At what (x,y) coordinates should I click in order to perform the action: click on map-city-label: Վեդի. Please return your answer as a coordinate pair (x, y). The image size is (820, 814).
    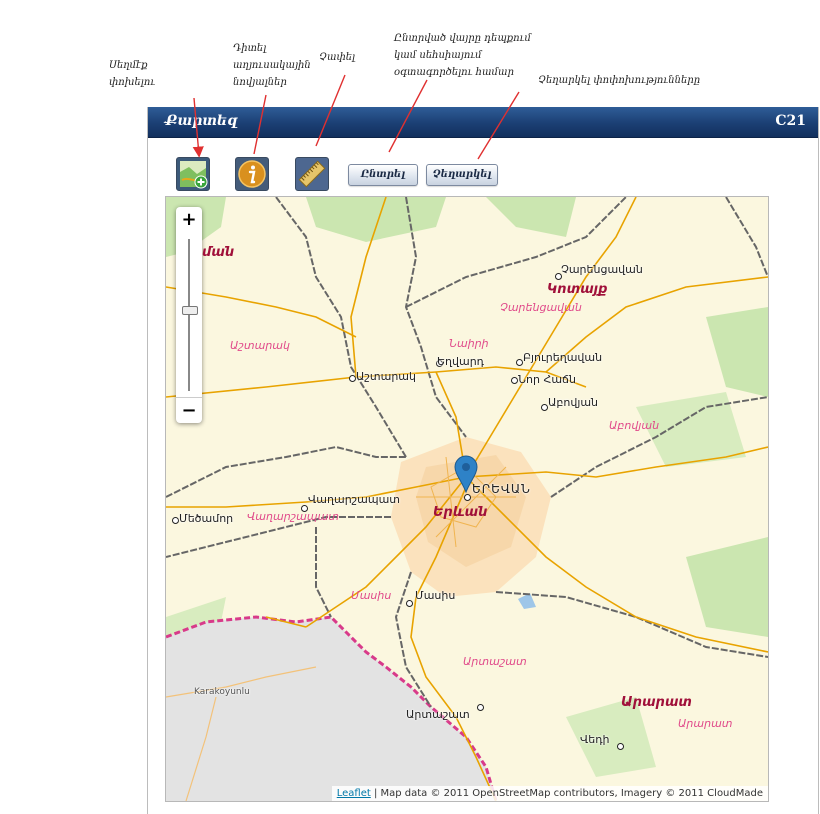
    Looking at the image, I should click on (595, 739).